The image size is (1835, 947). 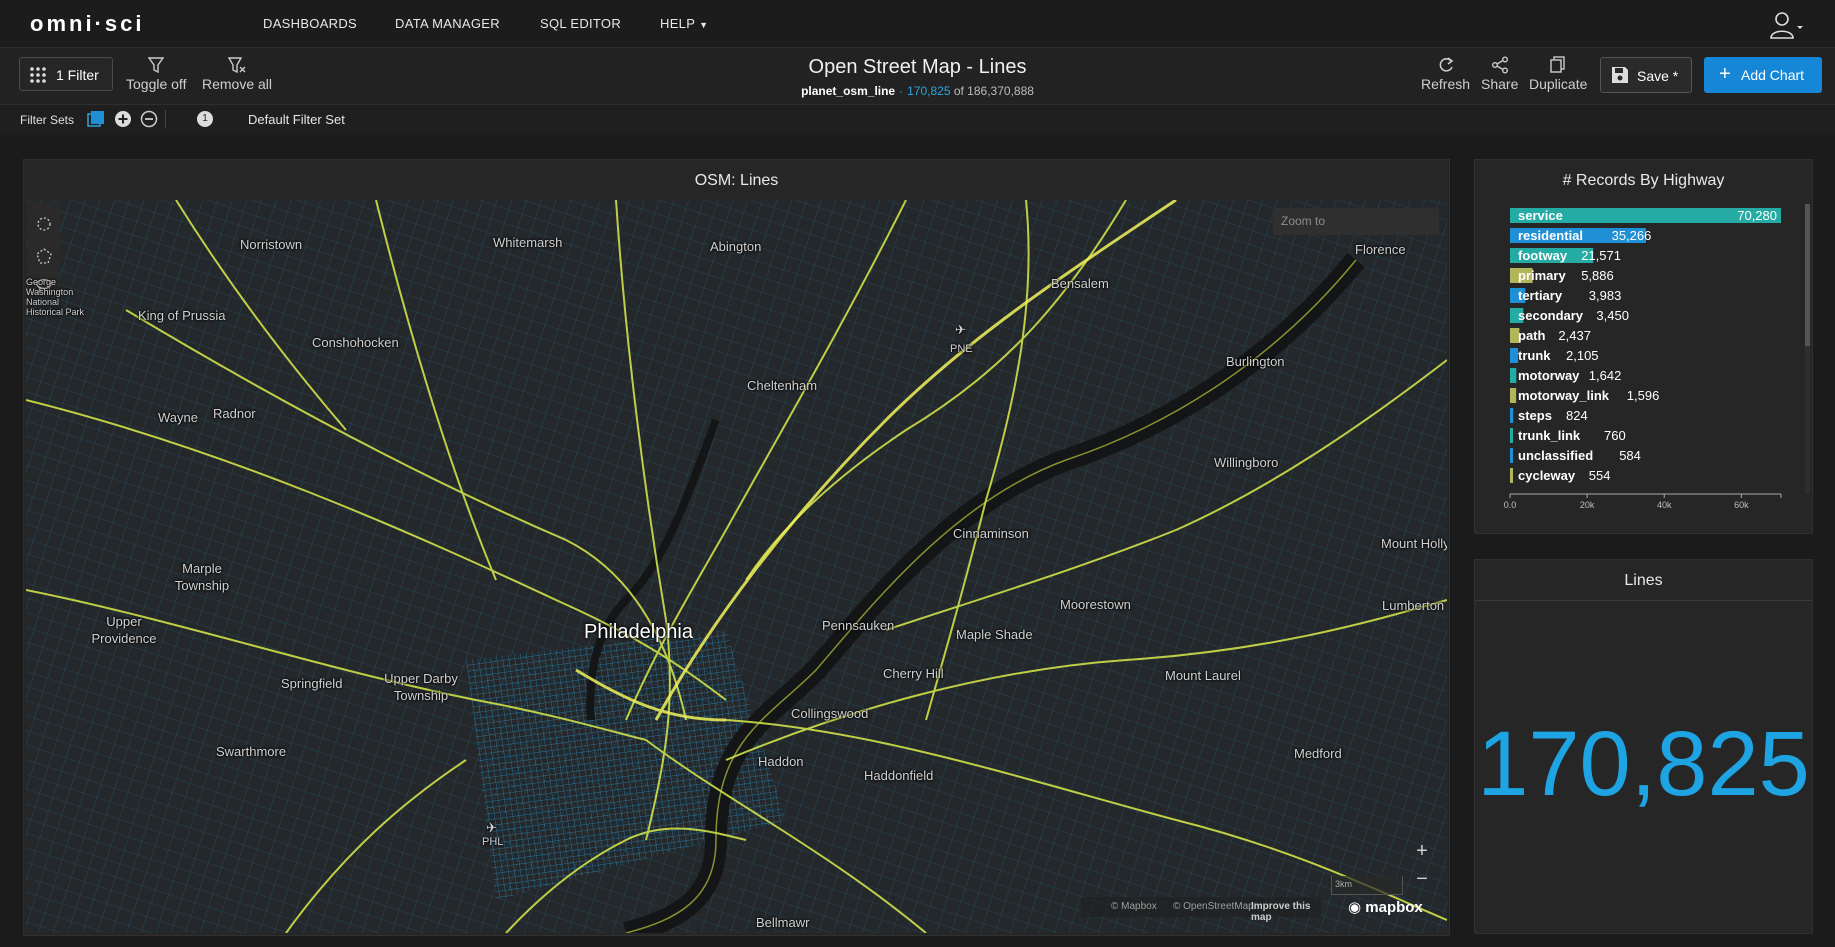 What do you see at coordinates (1564, 395) in the screenshot?
I see `bar-label: motorway_link` at bounding box center [1564, 395].